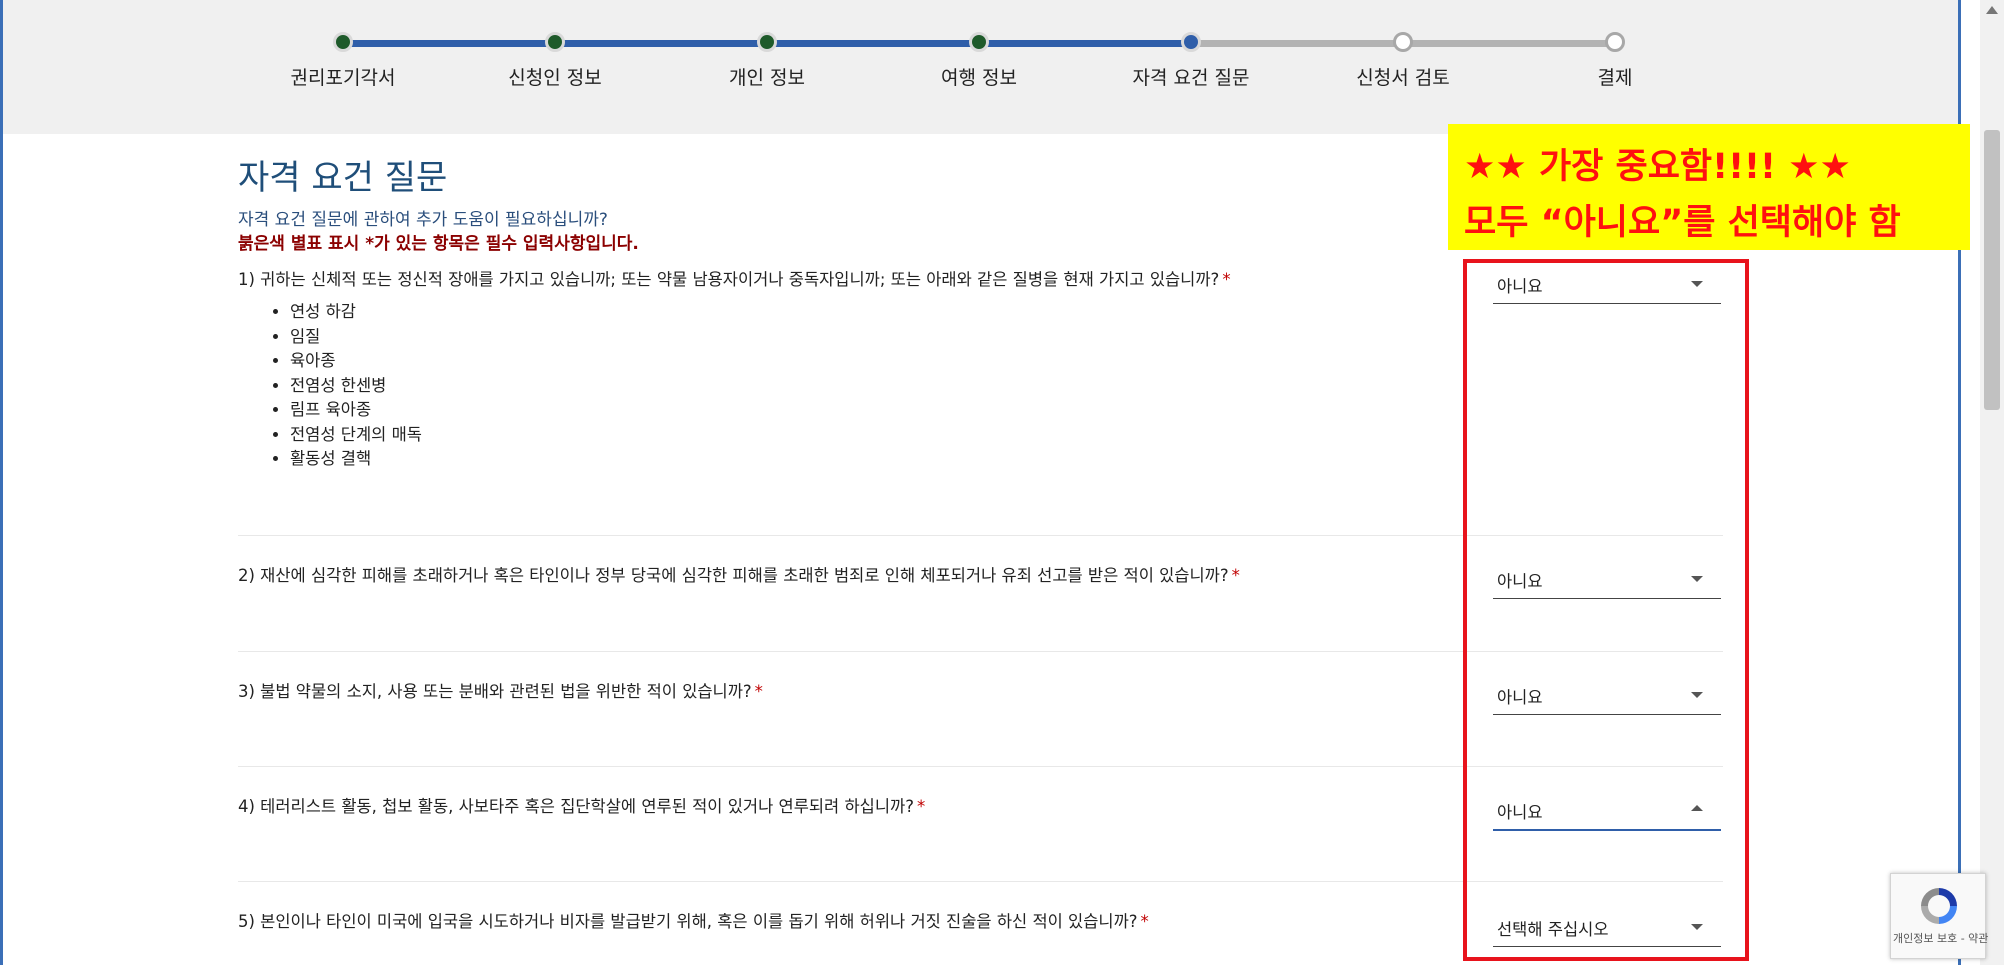 Image resolution: width=2004 pixels, height=965 pixels. I want to click on list-item: 활동성 결핵, so click(356, 459).